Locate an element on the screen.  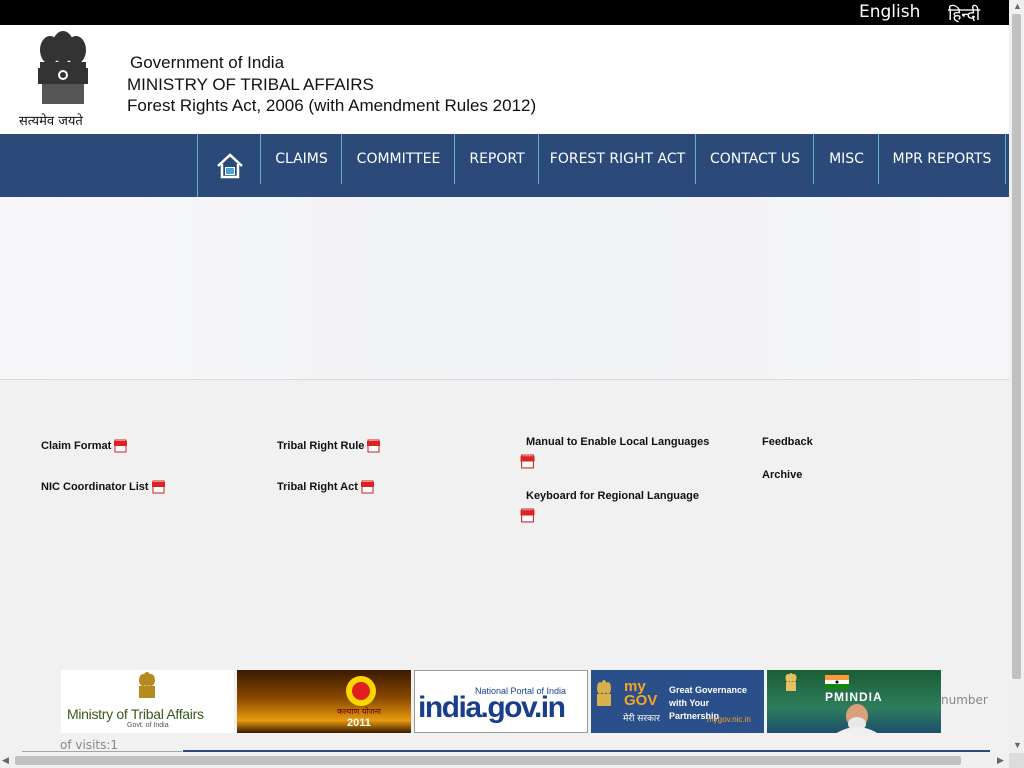
claim-format-link: Claim Format is located at coordinates (84, 446).